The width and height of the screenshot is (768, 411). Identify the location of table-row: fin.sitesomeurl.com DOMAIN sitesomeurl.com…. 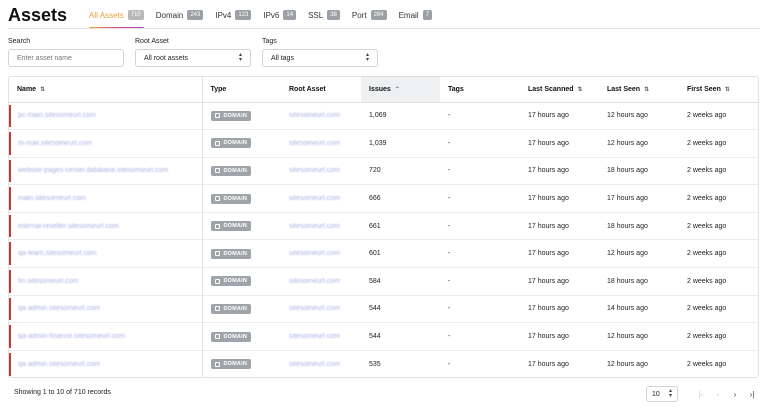
(383, 281).